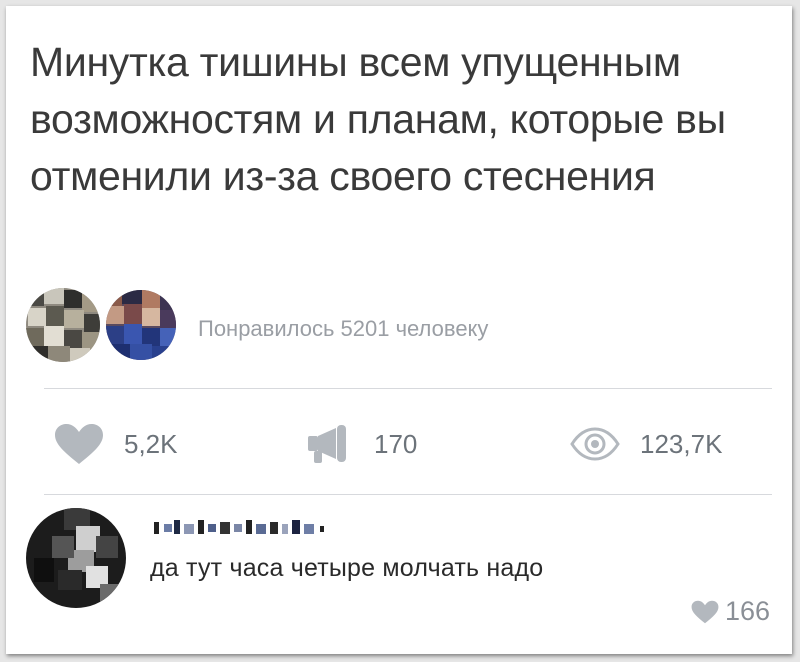 This screenshot has height=662, width=800. I want to click on commenter-avatar, so click(76, 558).